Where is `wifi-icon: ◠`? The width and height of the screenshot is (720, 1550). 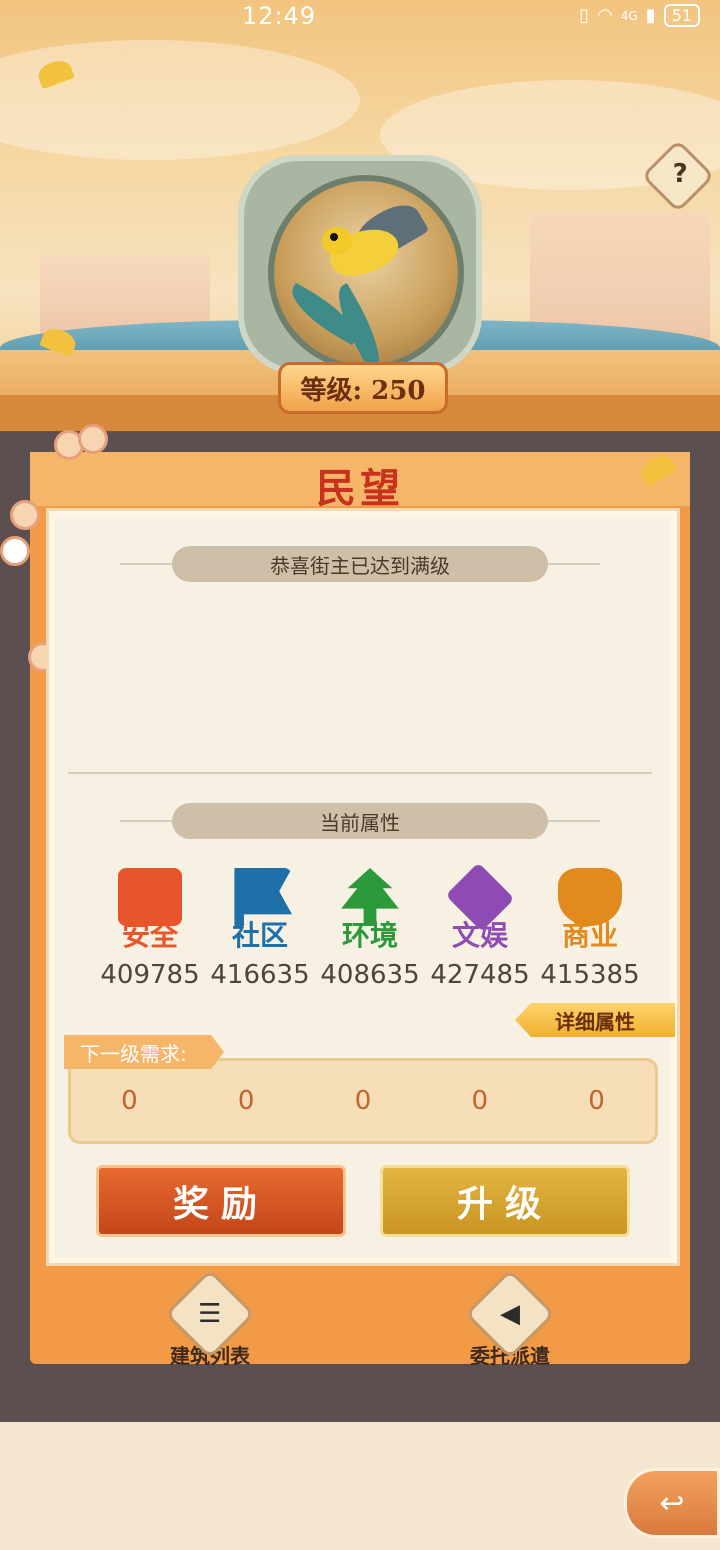
wifi-icon: ◠ is located at coordinates (605, 15).